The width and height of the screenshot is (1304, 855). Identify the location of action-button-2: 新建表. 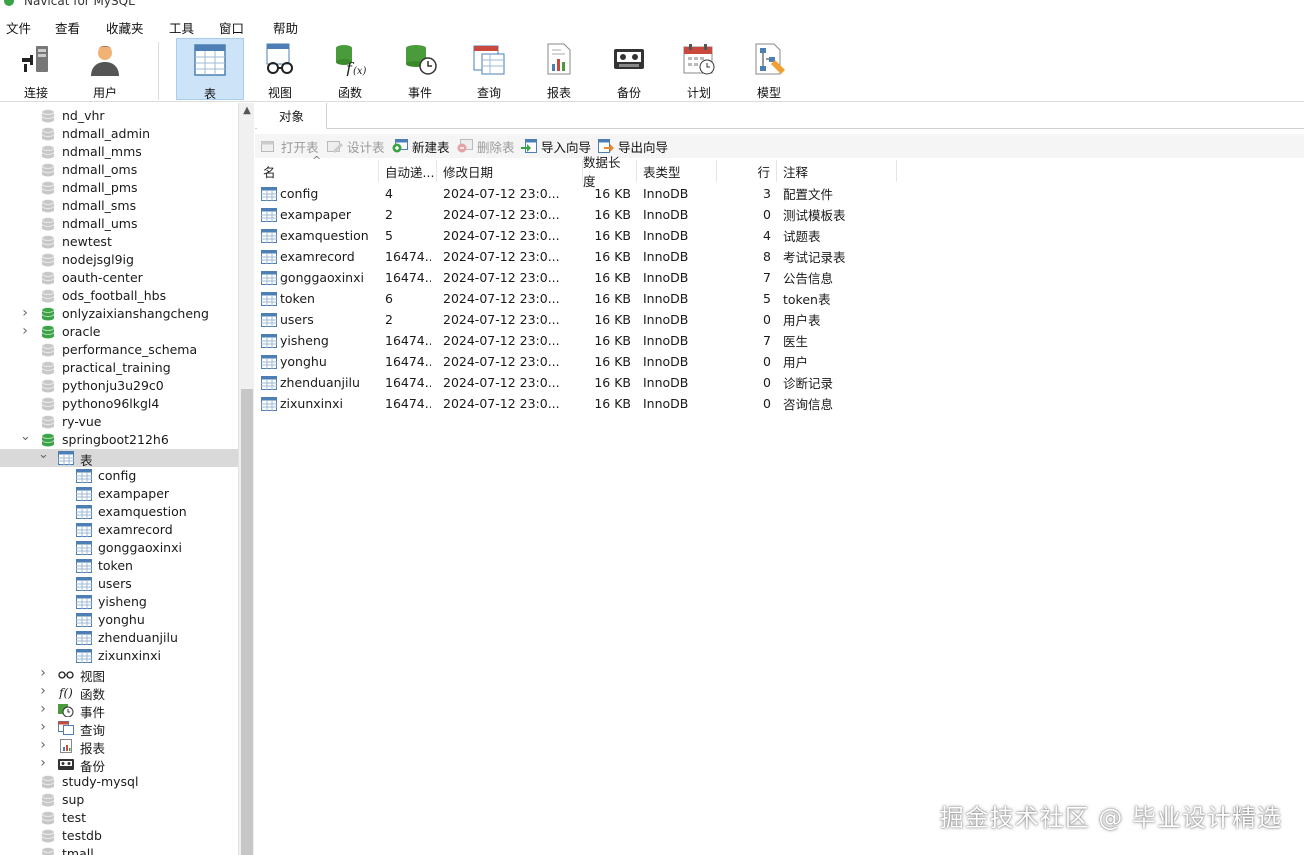
(421, 146).